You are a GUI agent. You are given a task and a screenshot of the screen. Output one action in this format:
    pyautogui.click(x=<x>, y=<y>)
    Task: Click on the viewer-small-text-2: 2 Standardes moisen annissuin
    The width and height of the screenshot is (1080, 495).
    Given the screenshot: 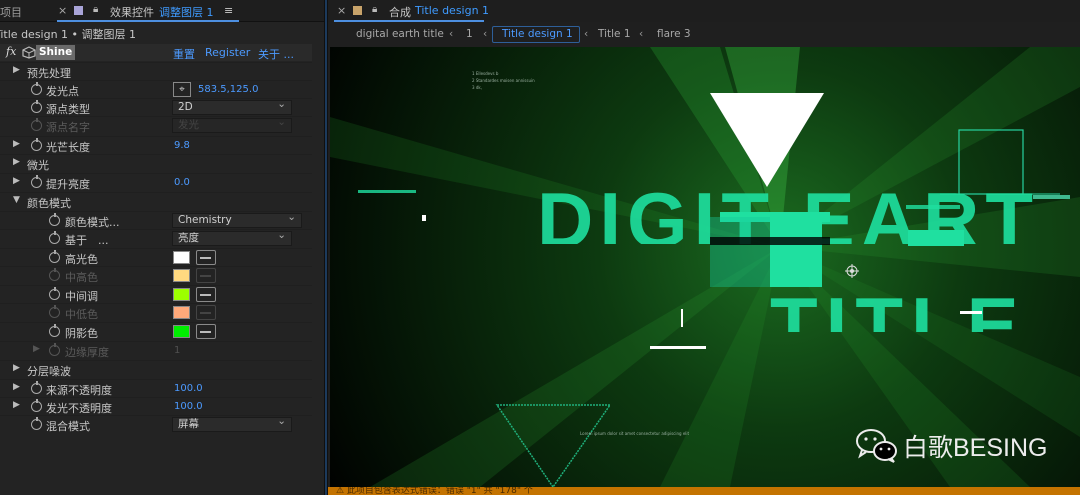 What is the action you would take?
    pyautogui.click(x=503, y=80)
    